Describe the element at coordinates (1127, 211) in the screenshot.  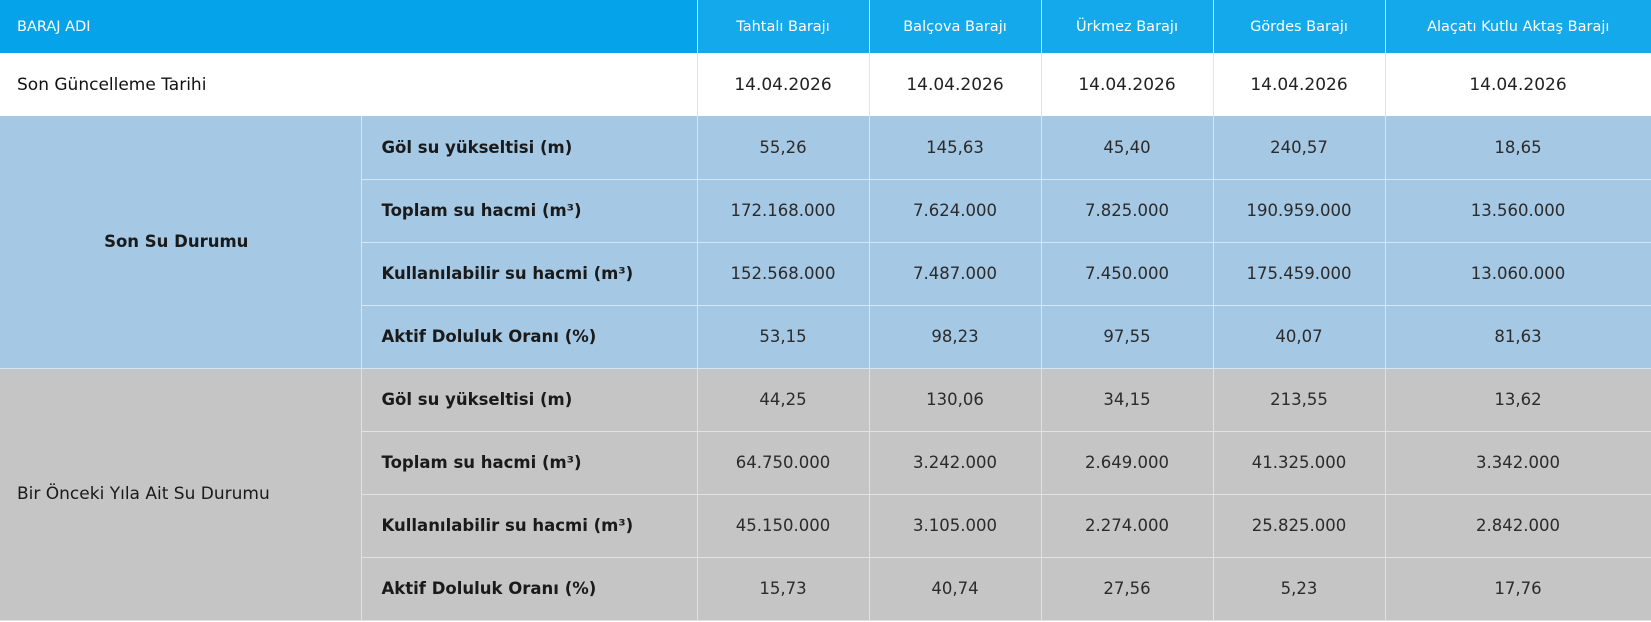
I see `table-cell: 7.825.000` at that location.